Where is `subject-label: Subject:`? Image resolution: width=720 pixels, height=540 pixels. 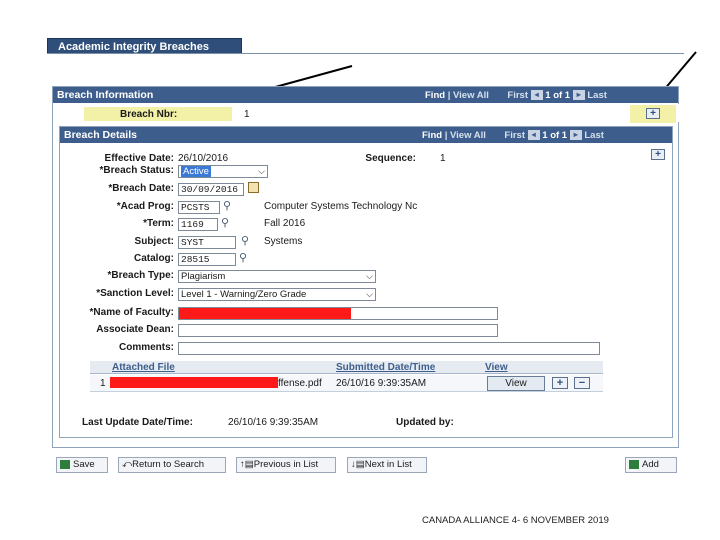 subject-label: Subject: is located at coordinates (154, 241).